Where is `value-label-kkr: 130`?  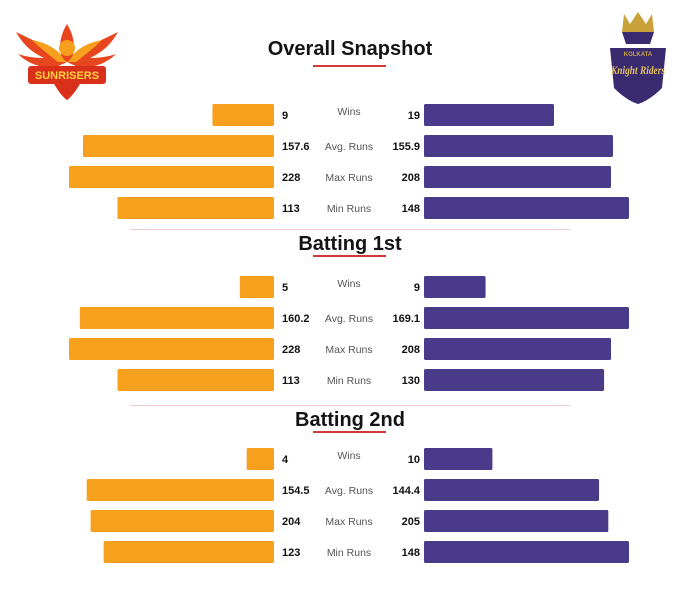
value-label-kkr: 130 is located at coordinates (411, 381).